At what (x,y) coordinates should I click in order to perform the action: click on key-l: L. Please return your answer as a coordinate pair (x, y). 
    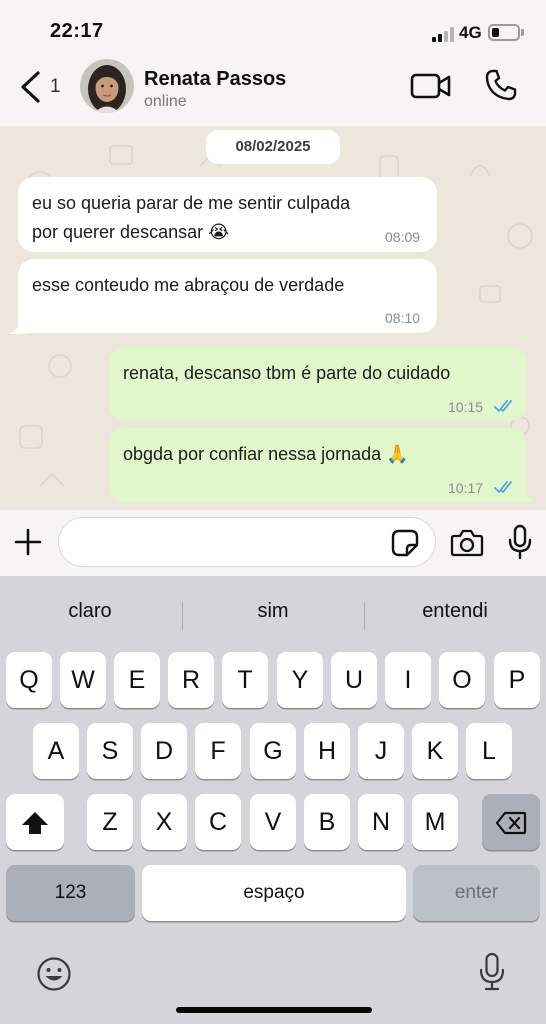
    Looking at the image, I should click on (489, 751).